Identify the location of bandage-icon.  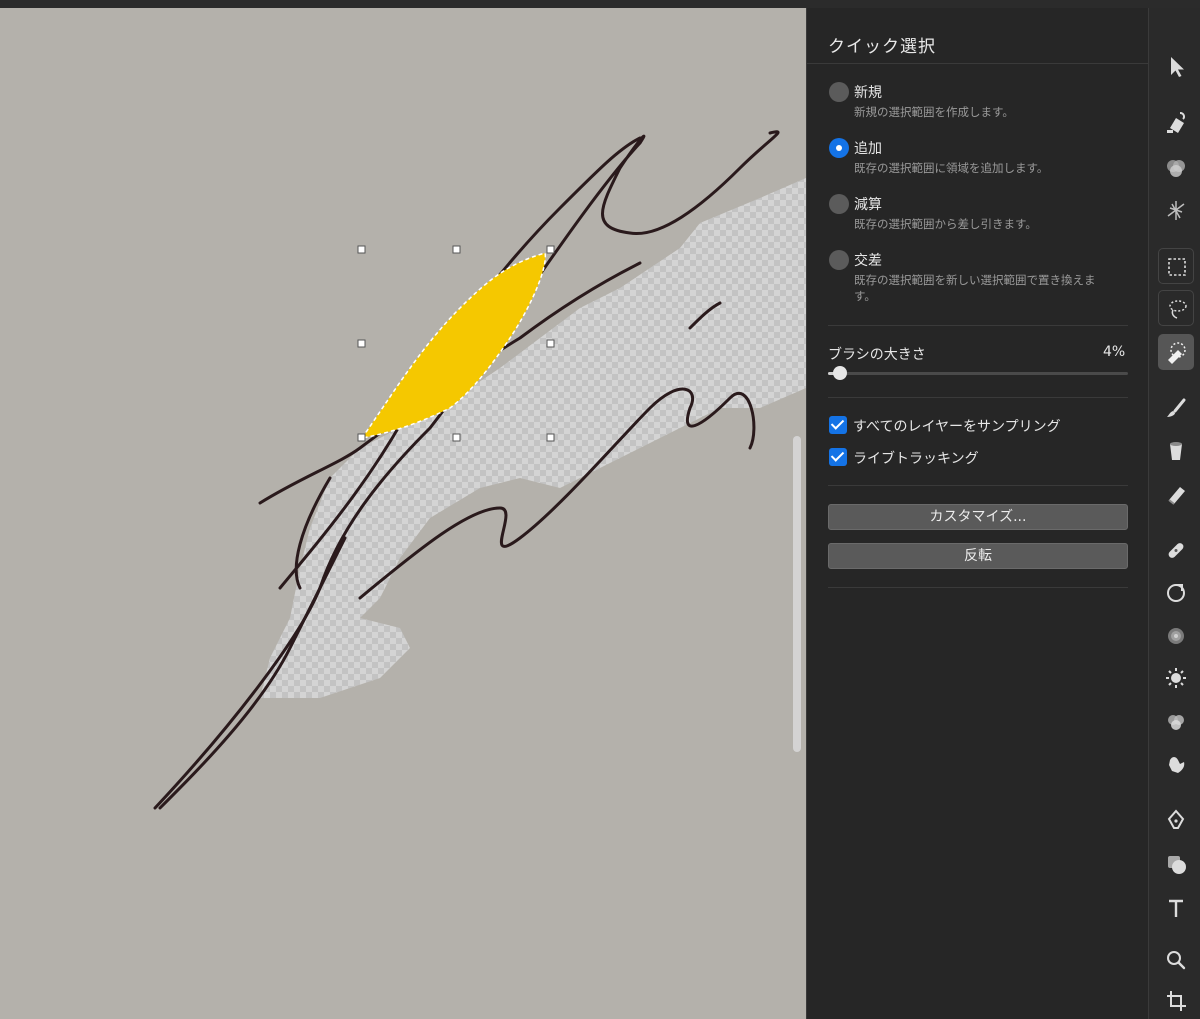
(1176, 550).